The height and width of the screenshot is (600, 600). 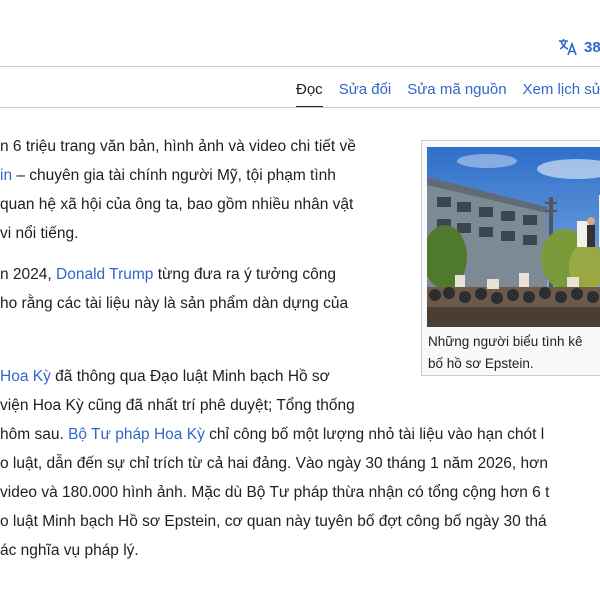 What do you see at coordinates (104, 274) in the screenshot?
I see `article-link-donald-trump: Donald Trump` at bounding box center [104, 274].